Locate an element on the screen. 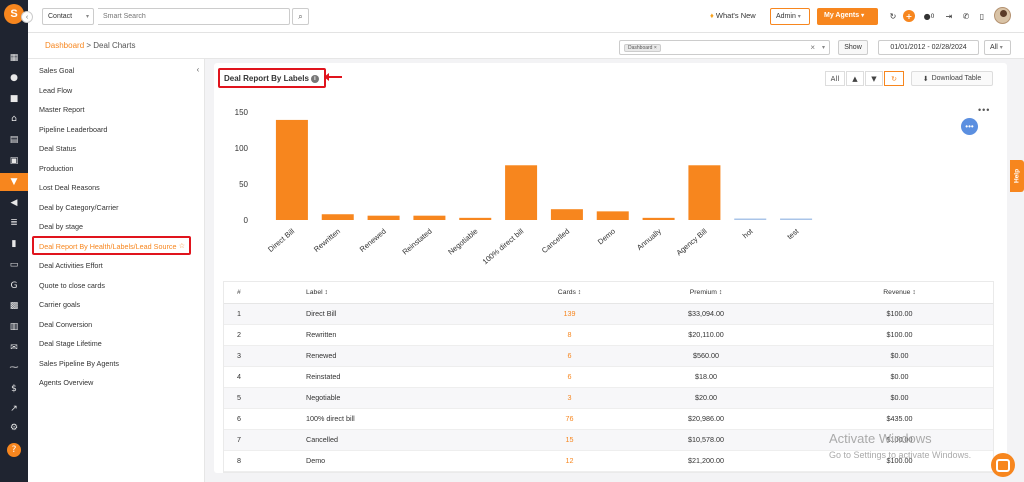 The image size is (1024, 482). thumbs-down-icon: ▼ is located at coordinates (874, 78).